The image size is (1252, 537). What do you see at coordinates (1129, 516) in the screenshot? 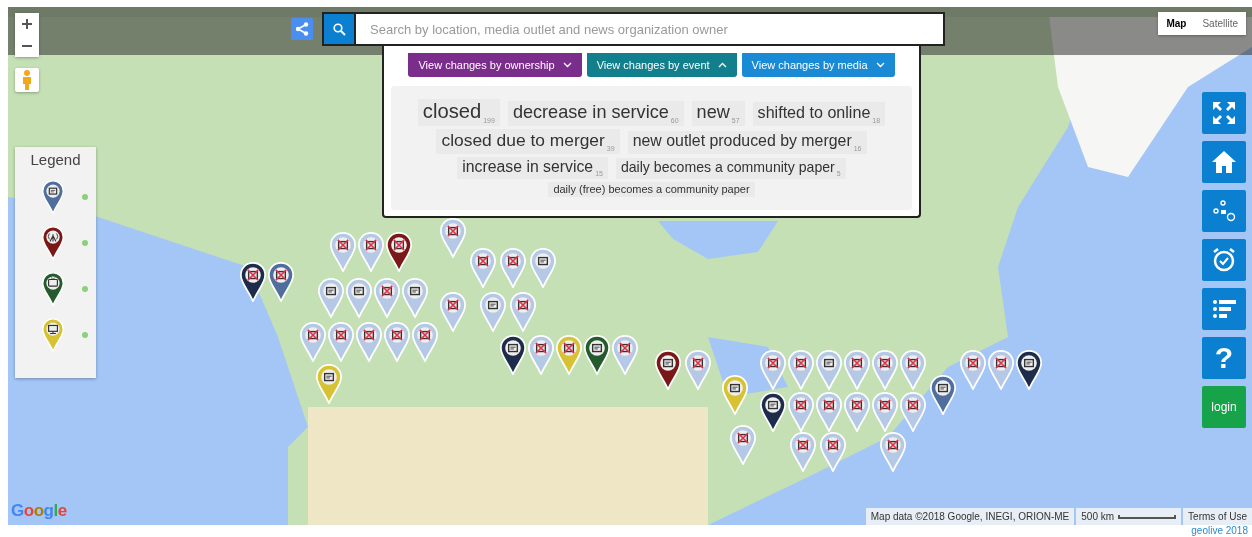
I see `scale-bar: 500 km` at bounding box center [1129, 516].